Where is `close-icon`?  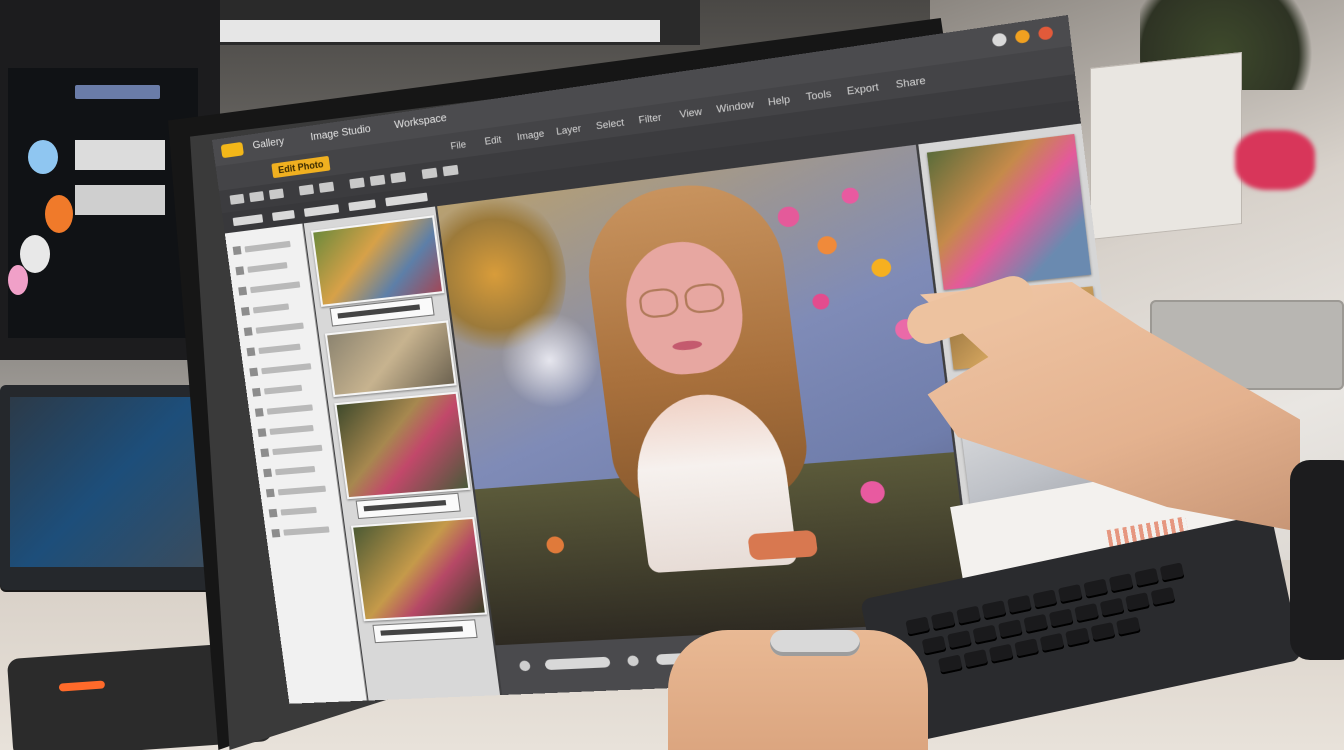 close-icon is located at coordinates (1045, 33).